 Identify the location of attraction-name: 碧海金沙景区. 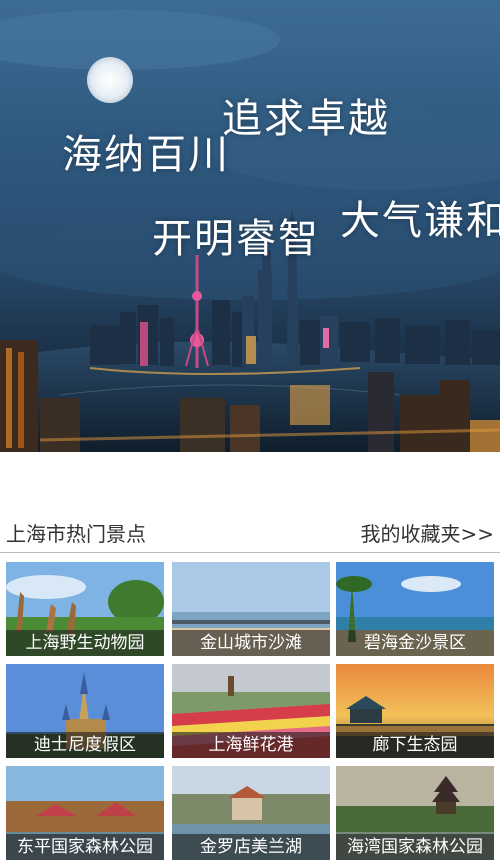
(415, 643).